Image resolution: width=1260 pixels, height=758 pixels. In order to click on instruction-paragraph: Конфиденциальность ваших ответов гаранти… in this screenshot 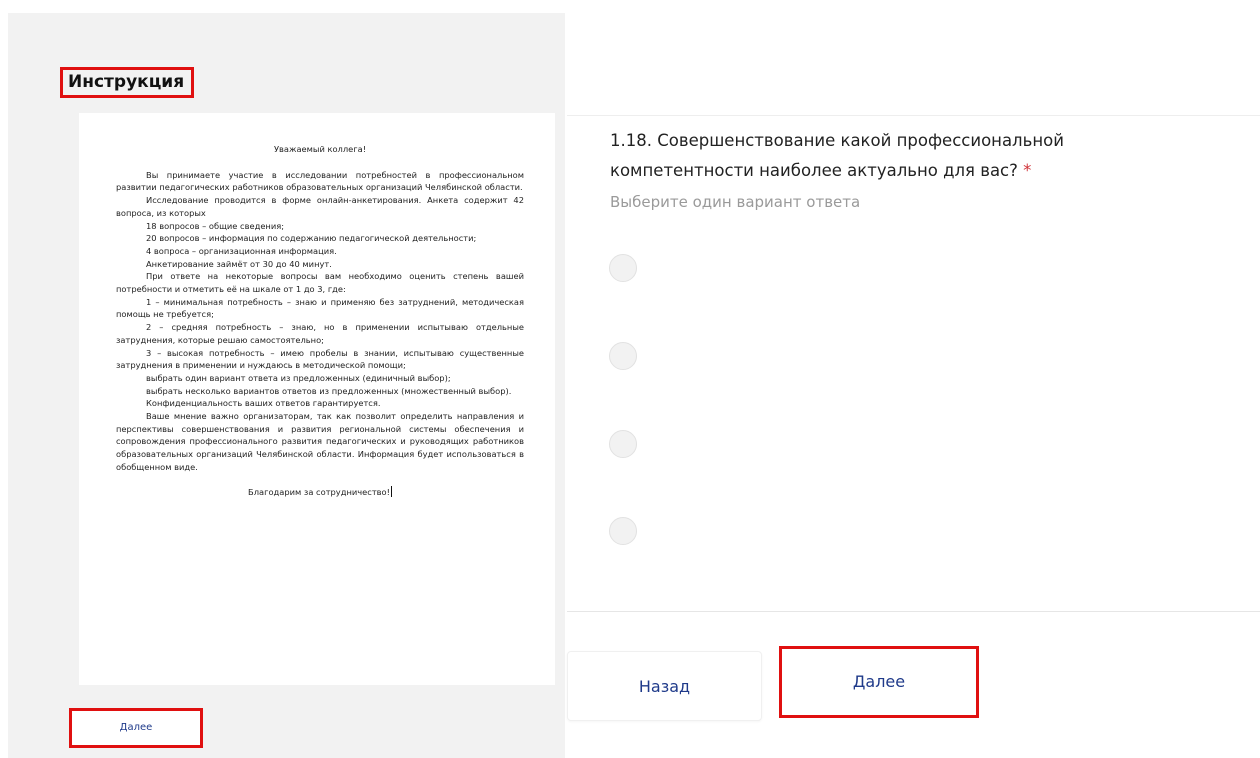, I will do `click(263, 403)`.